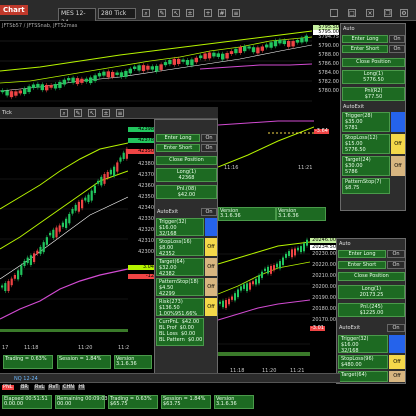 The width and height of the screenshot is (416, 416). I want to click on price-tick: 20210.00, so click(324, 276).